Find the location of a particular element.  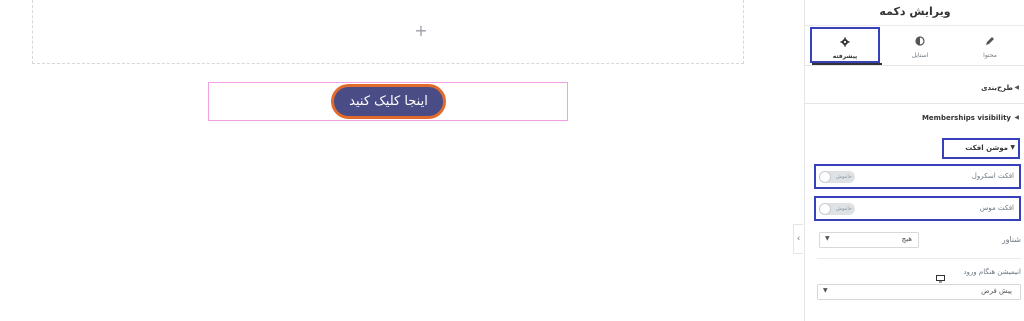

tab-style-label: استایل is located at coordinates (920, 55).